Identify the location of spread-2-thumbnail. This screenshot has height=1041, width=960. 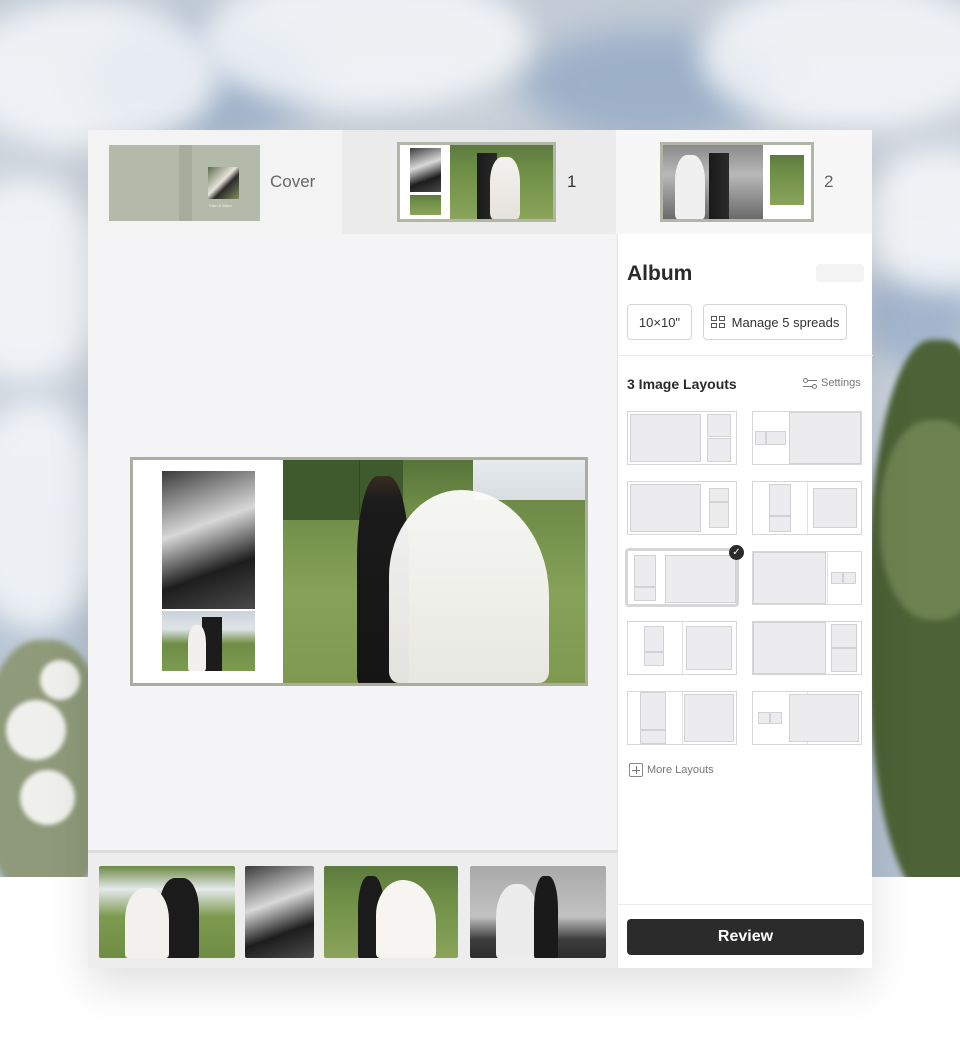
(737, 182).